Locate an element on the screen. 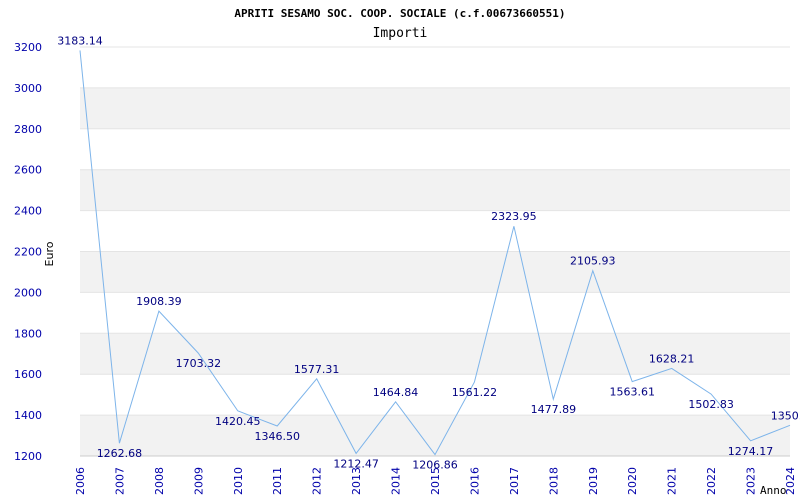 This screenshot has height=500, width=800. x-tick-label: 2006 is located at coordinates (80, 481).